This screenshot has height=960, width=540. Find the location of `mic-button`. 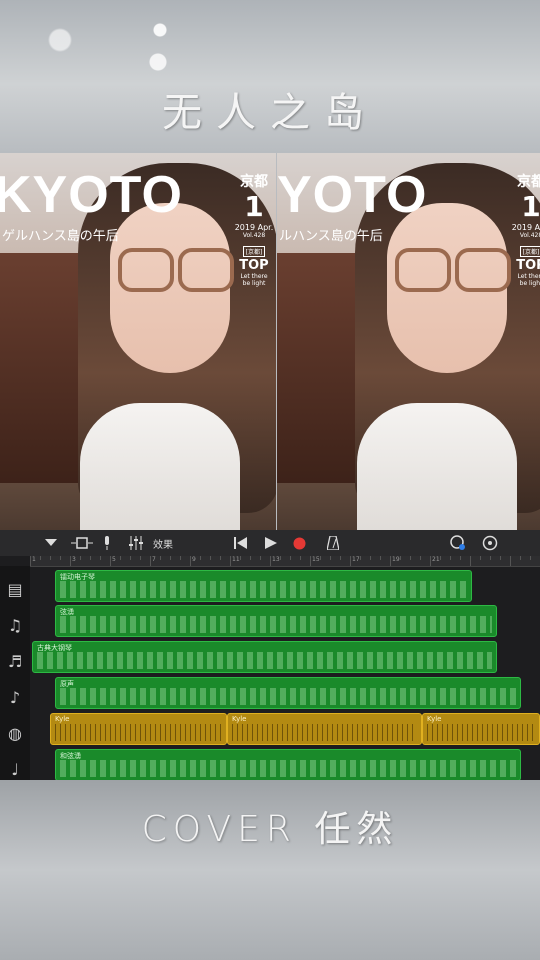

mic-button is located at coordinates (107, 543).